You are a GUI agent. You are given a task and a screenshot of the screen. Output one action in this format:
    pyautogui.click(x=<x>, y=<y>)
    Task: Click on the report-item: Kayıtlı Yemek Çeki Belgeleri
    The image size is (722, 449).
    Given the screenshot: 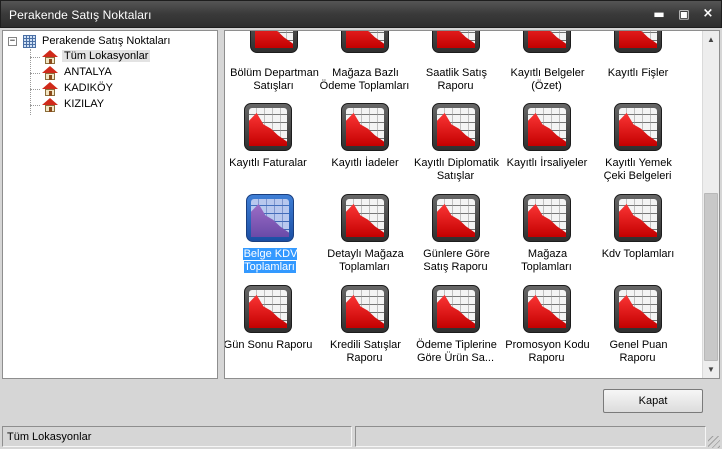 What is the action you would take?
    pyautogui.click(x=638, y=148)
    